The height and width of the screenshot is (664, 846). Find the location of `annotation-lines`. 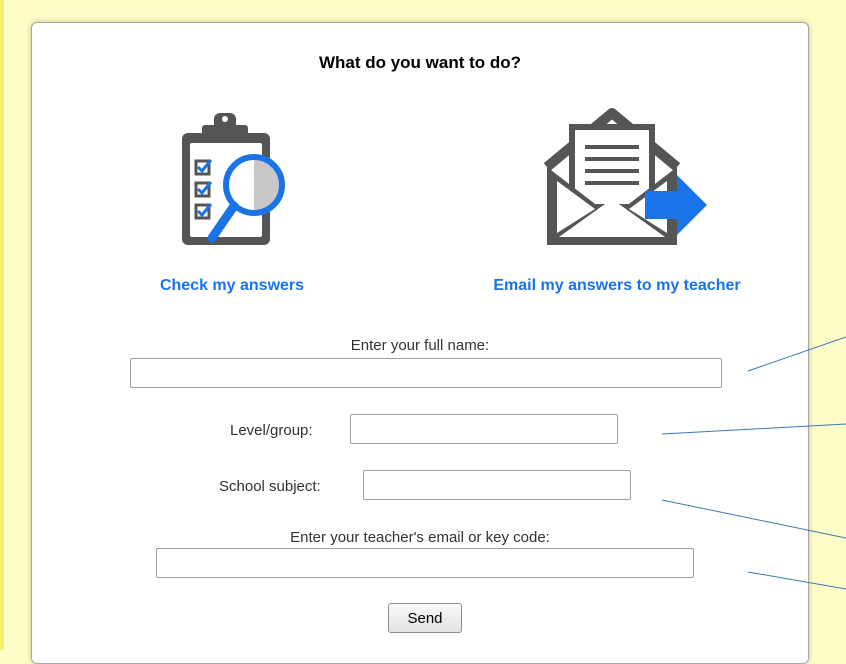

annotation-lines is located at coordinates (753, 463).